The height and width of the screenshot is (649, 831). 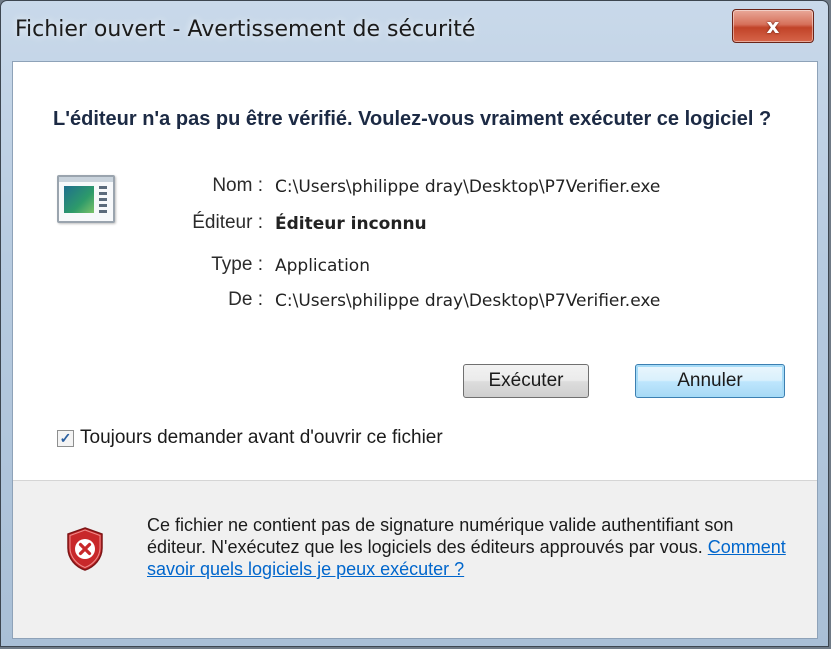 I want to click on close-icon: x, so click(x=773, y=26).